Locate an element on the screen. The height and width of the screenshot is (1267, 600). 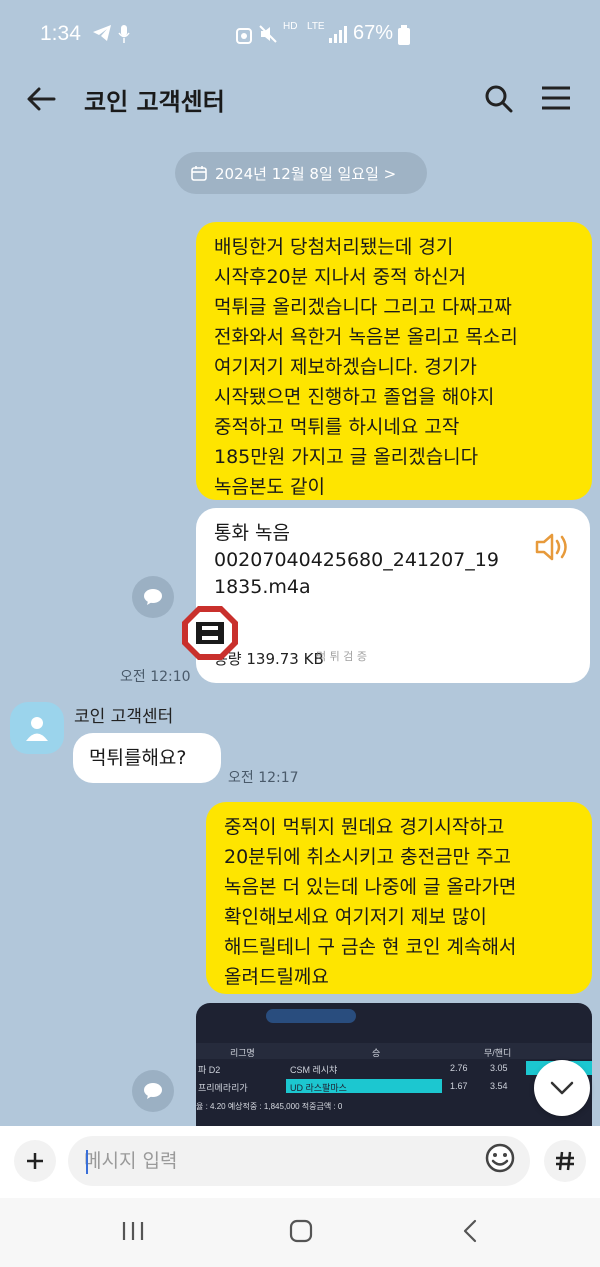
battery-level: 67% is located at coordinates (373, 33).